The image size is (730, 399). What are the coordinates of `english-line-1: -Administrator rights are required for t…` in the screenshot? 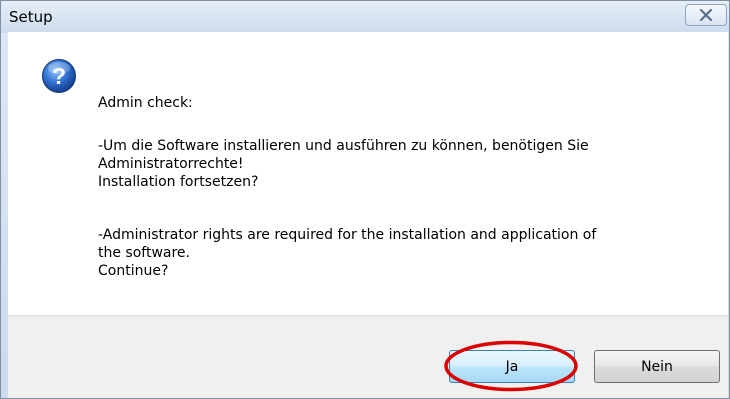 It's located at (347, 235).